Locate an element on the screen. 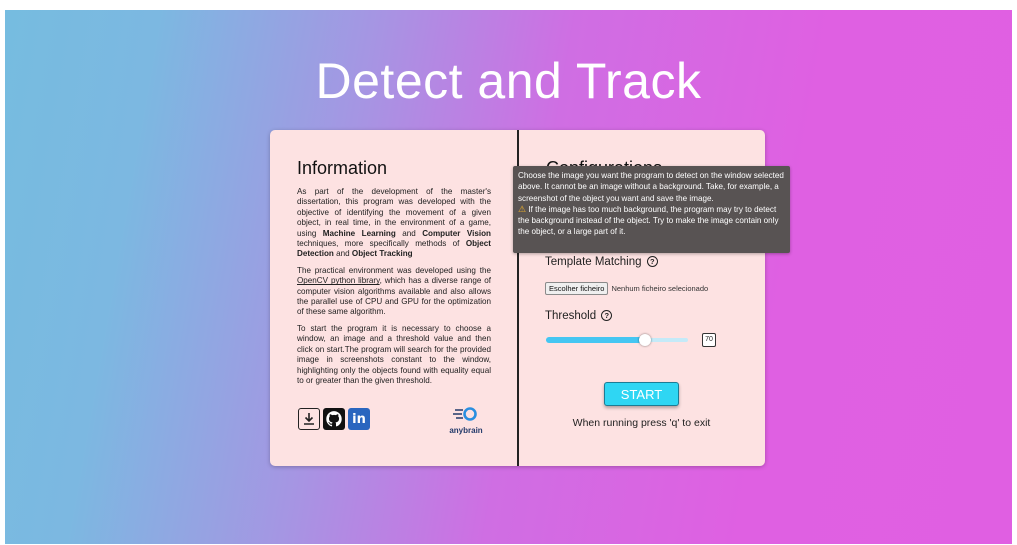 This screenshot has height=545, width=1017. start-button: START is located at coordinates (641, 394).